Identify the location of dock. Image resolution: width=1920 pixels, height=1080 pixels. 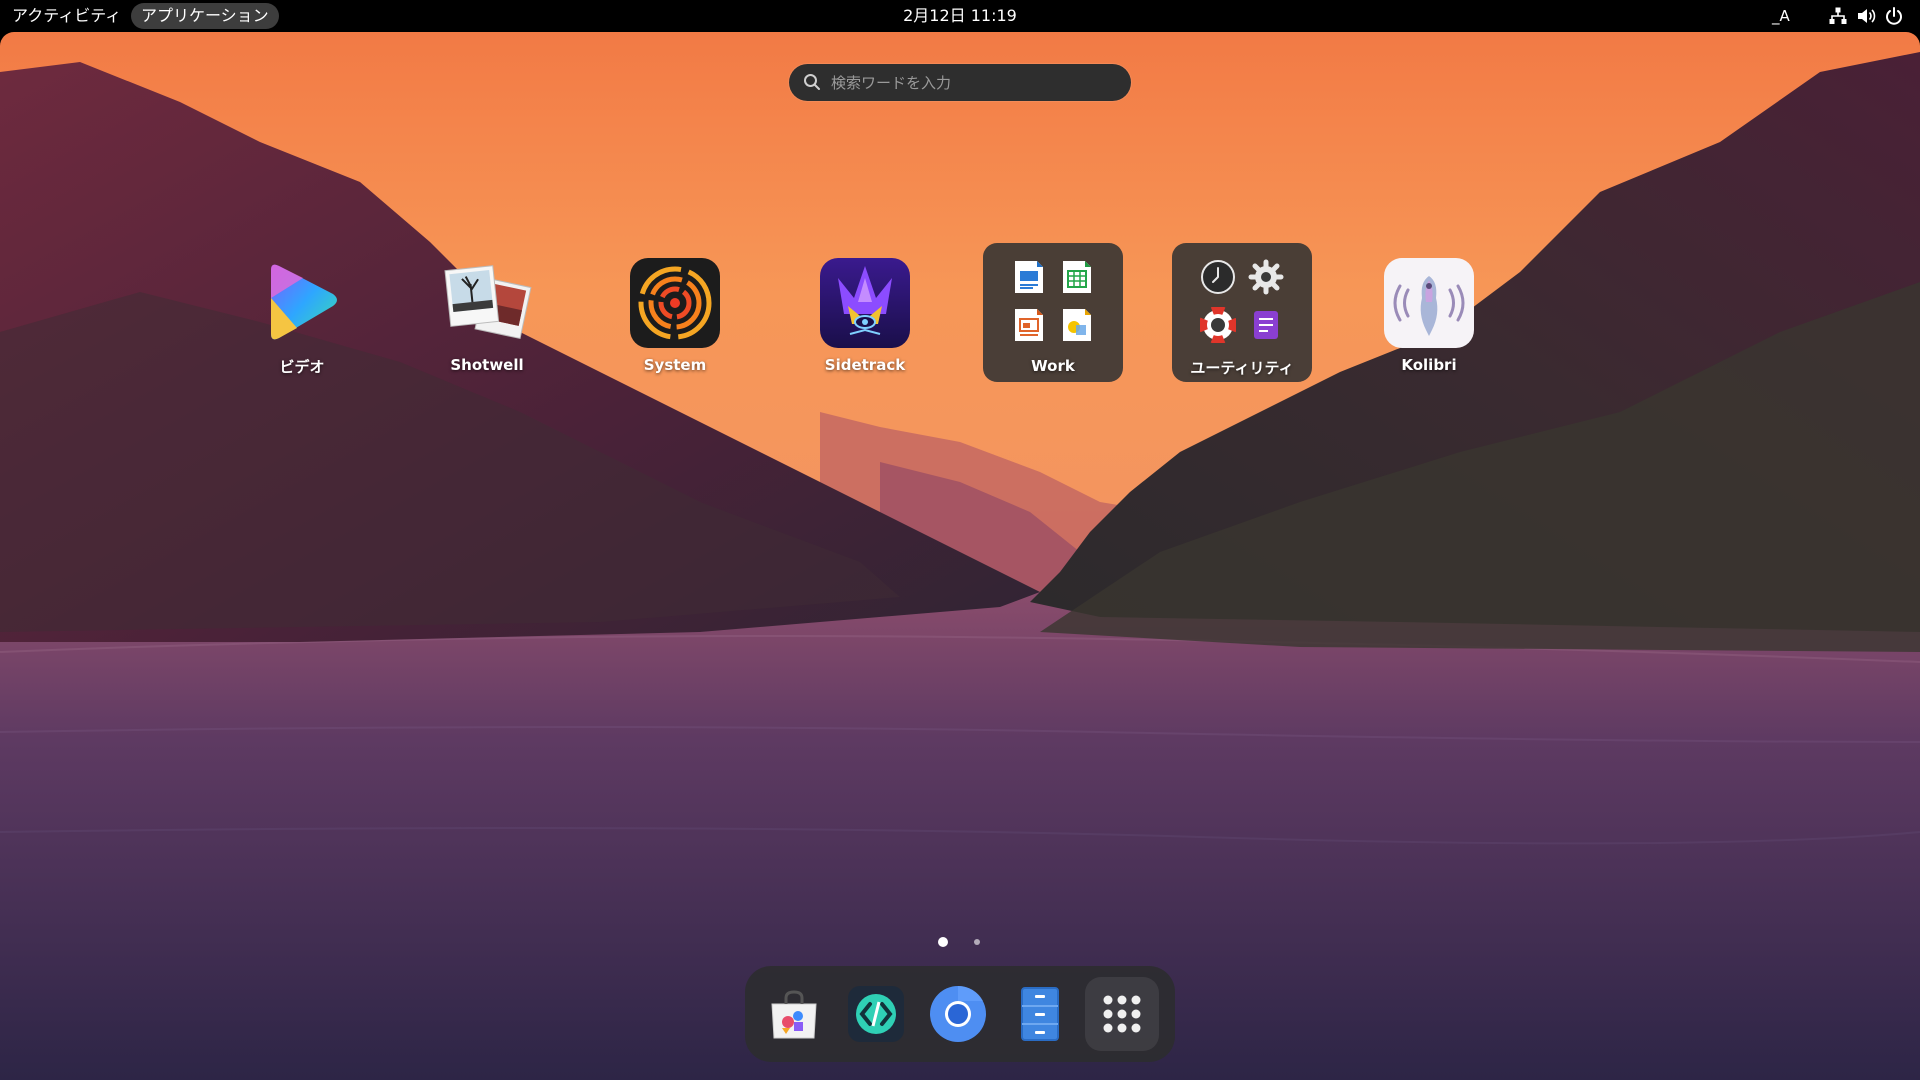
(960, 1014).